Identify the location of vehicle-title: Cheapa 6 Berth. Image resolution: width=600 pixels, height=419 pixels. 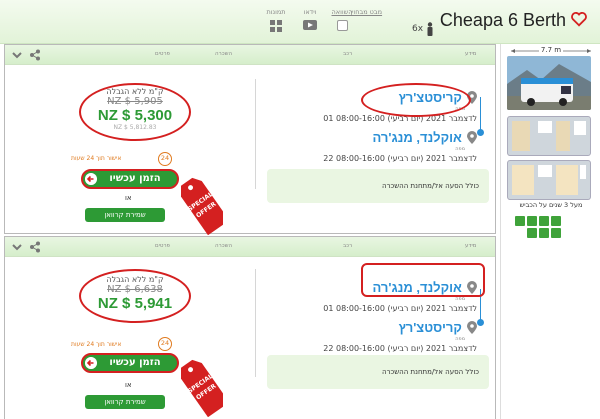
(502, 20).